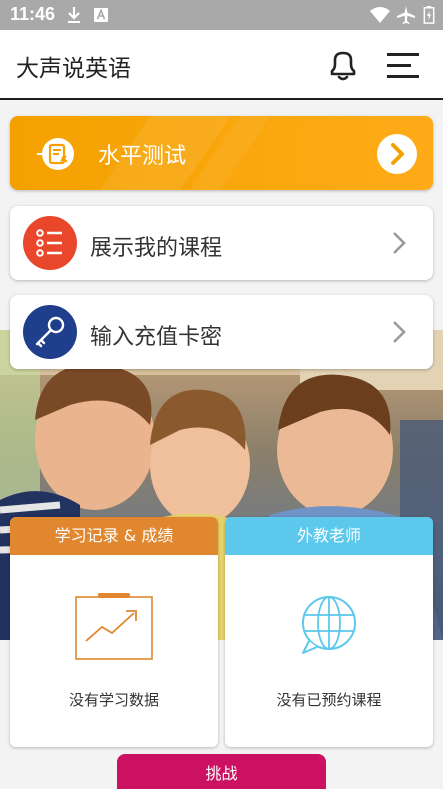 This screenshot has width=443, height=789. I want to click on download-icon, so click(74, 15).